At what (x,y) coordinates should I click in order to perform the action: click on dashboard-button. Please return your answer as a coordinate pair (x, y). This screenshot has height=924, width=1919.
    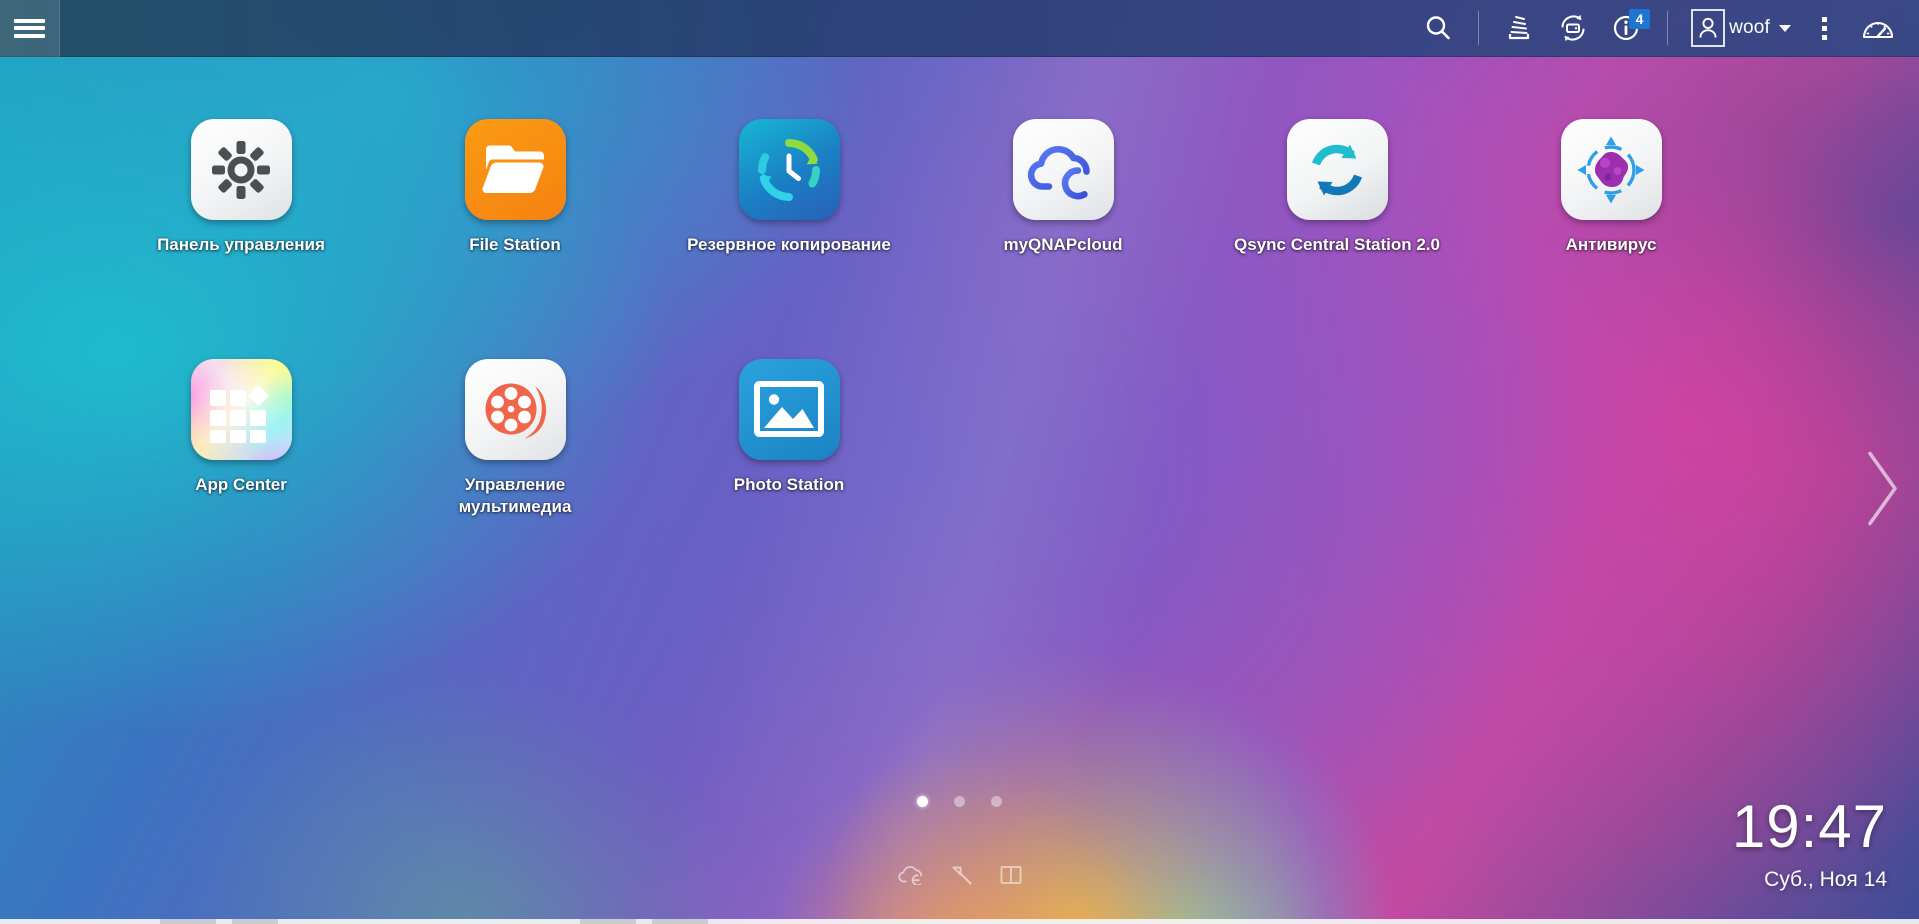
    Looking at the image, I should click on (1878, 28).